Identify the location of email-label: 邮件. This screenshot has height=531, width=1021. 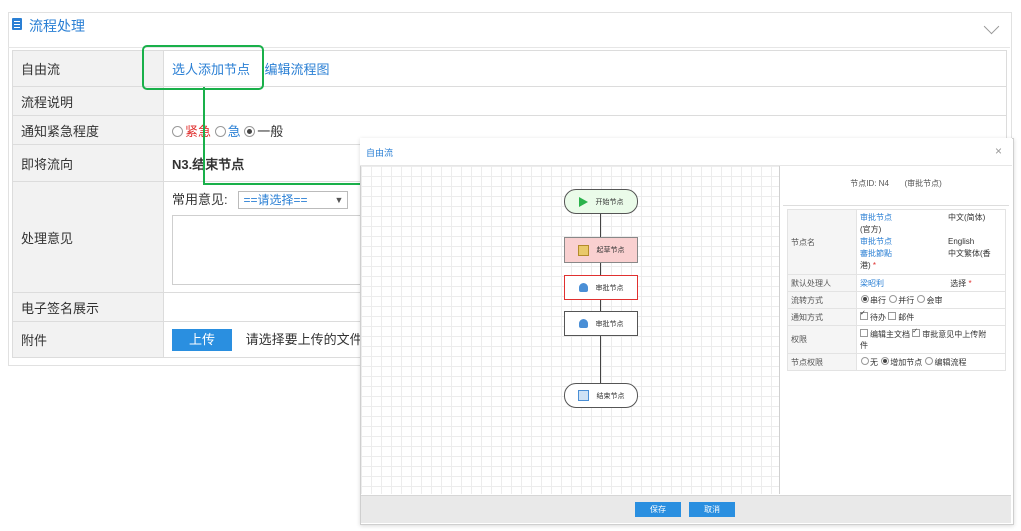
(906, 317).